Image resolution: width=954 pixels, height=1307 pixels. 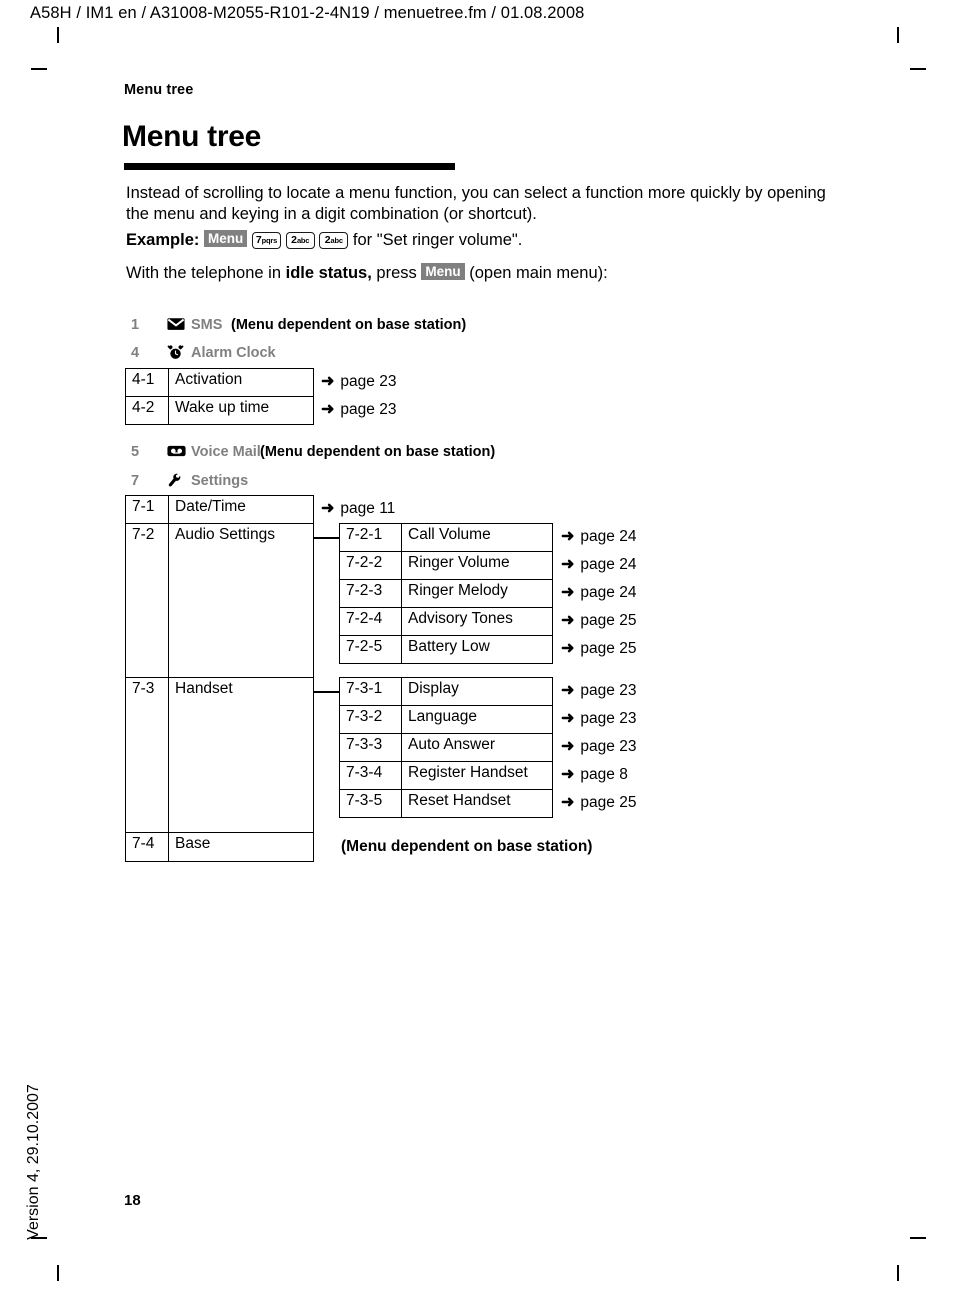 I want to click on table-row: 7-3-3 Auto Answer, so click(x=446, y=747).